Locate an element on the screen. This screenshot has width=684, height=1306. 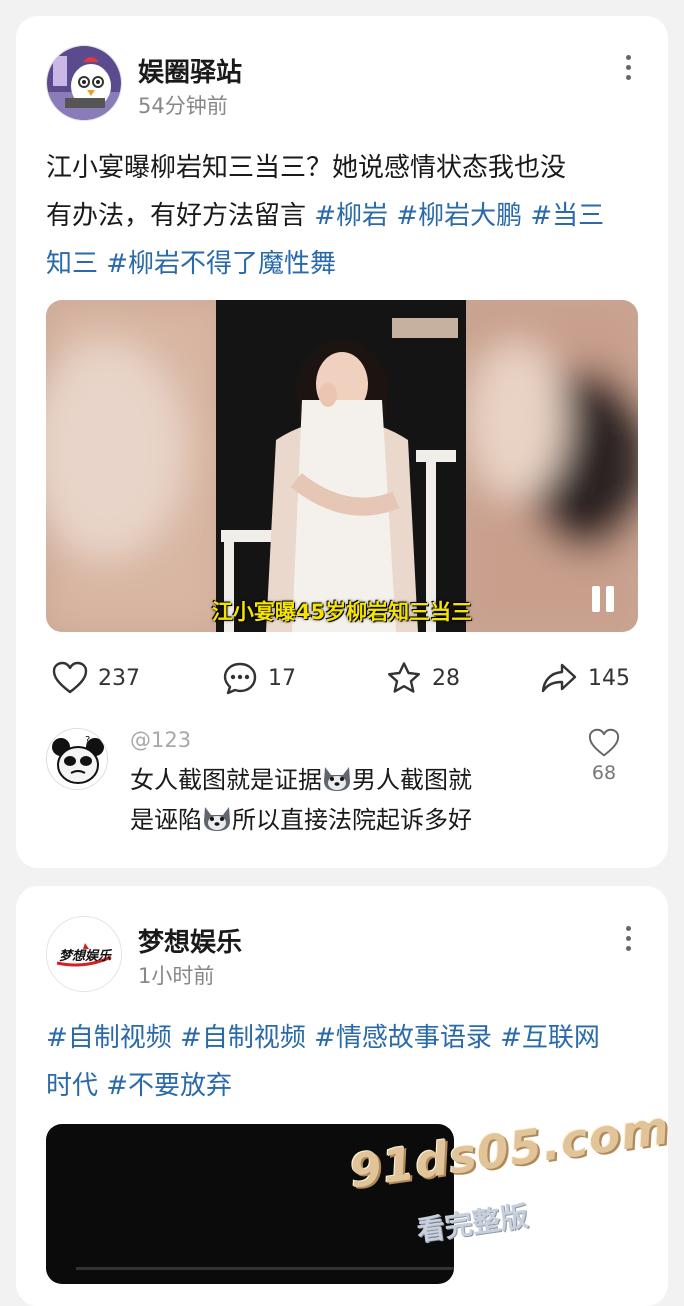
post-text-line: 江小宴曝柳岩知三当三？她说感情状态我也没 is located at coordinates (346, 168).